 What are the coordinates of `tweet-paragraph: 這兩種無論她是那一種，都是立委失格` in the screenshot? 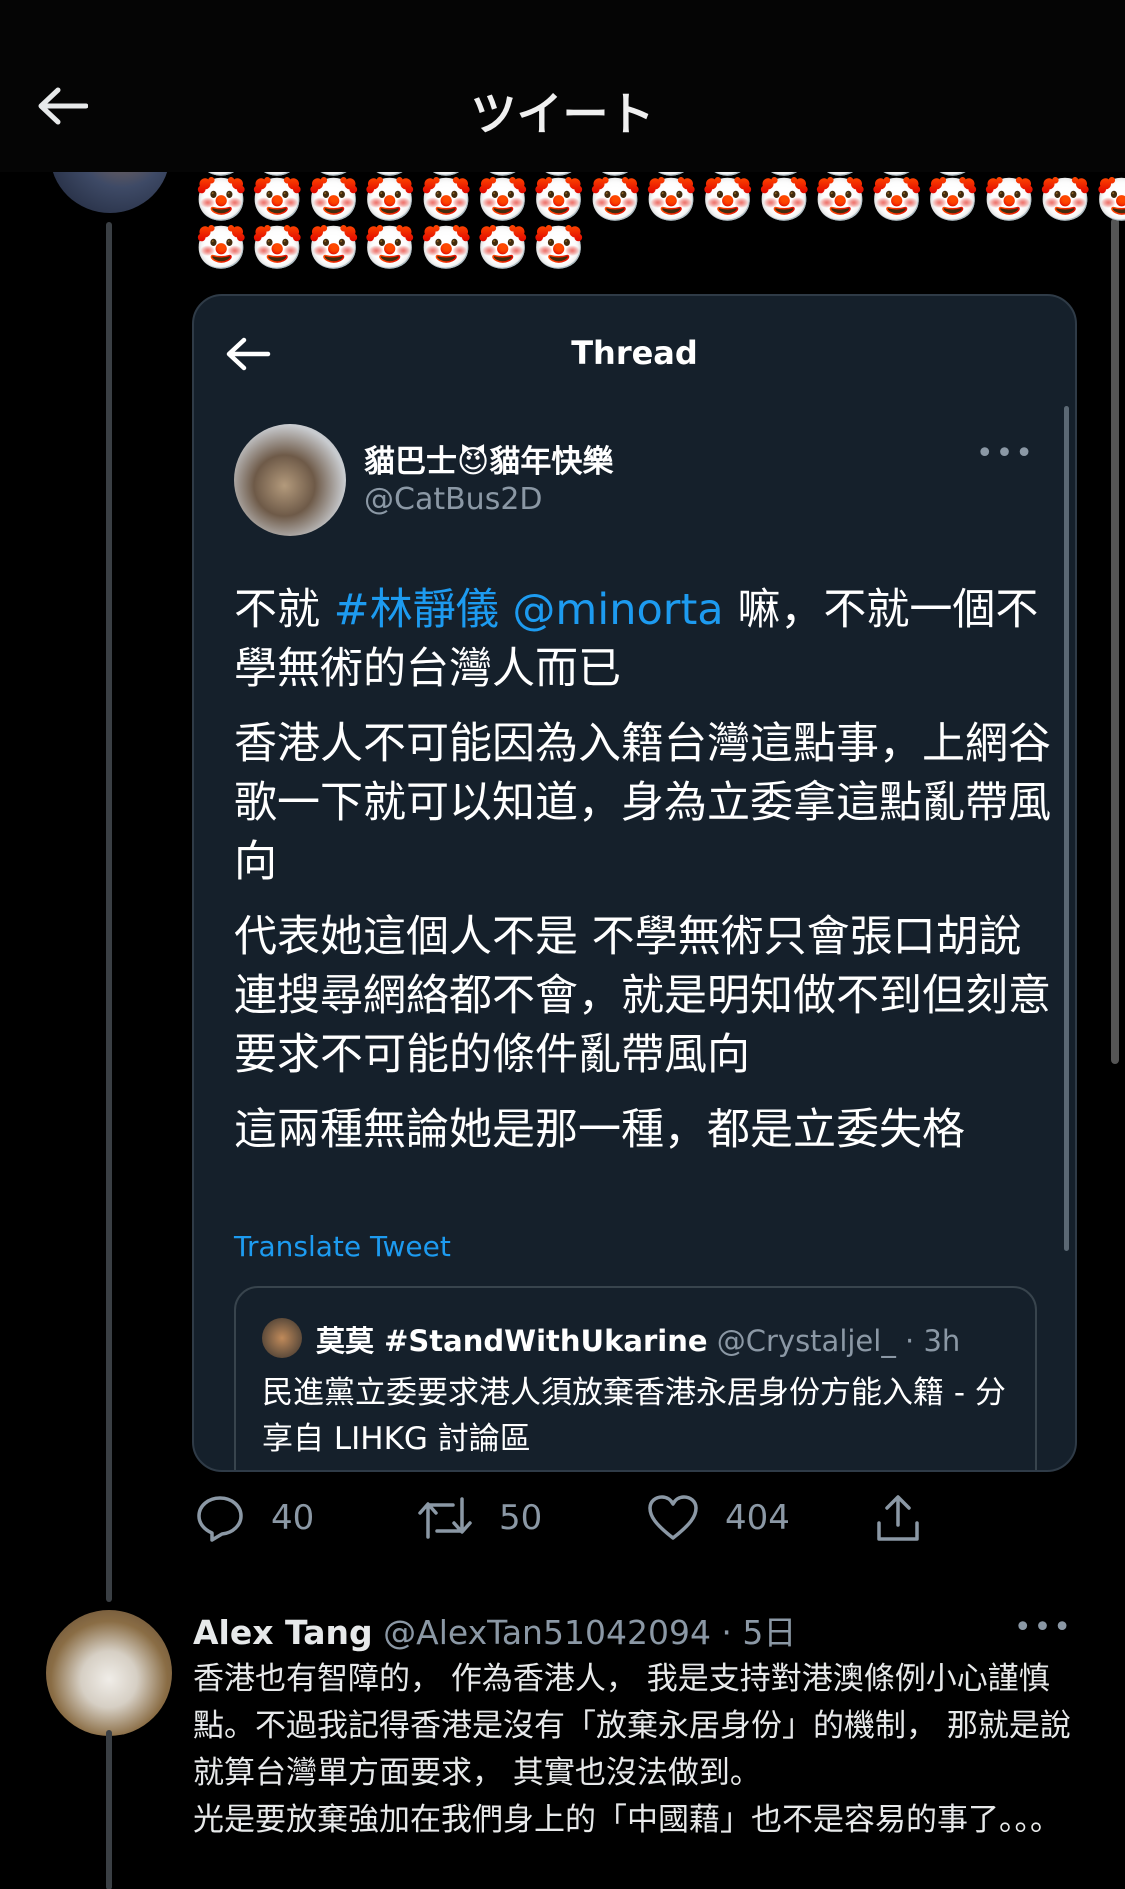 It's located at (599, 1130).